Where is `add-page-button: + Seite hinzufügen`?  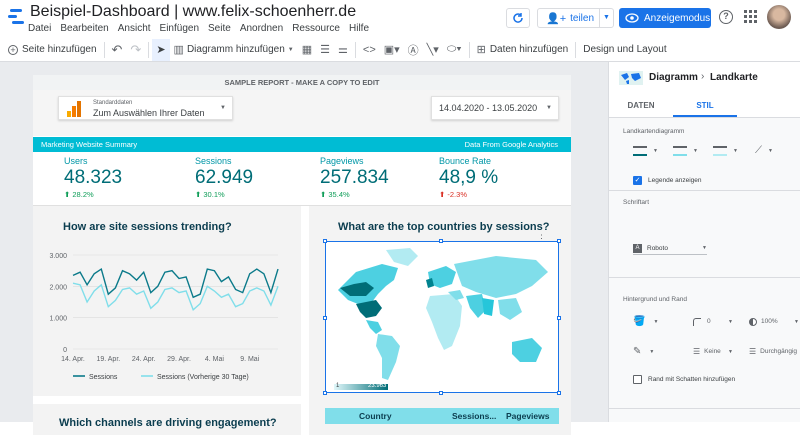
add-page-button: + Seite hinzufügen is located at coordinates (52, 50).